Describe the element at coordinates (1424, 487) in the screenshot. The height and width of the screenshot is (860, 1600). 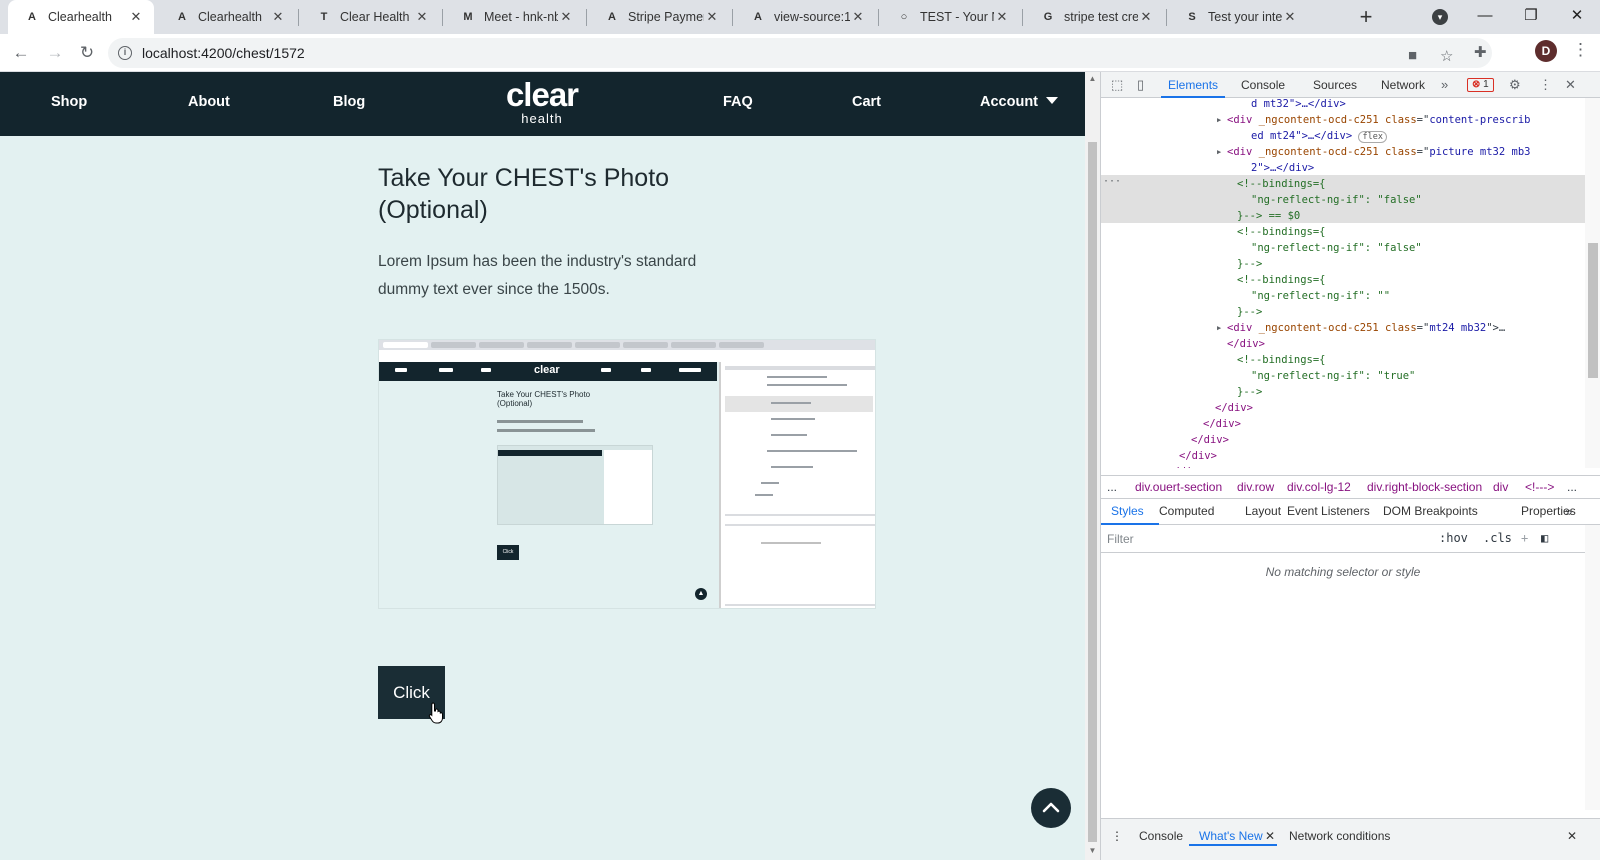
I see `breadcrumb-item: div.right-block-section` at that location.